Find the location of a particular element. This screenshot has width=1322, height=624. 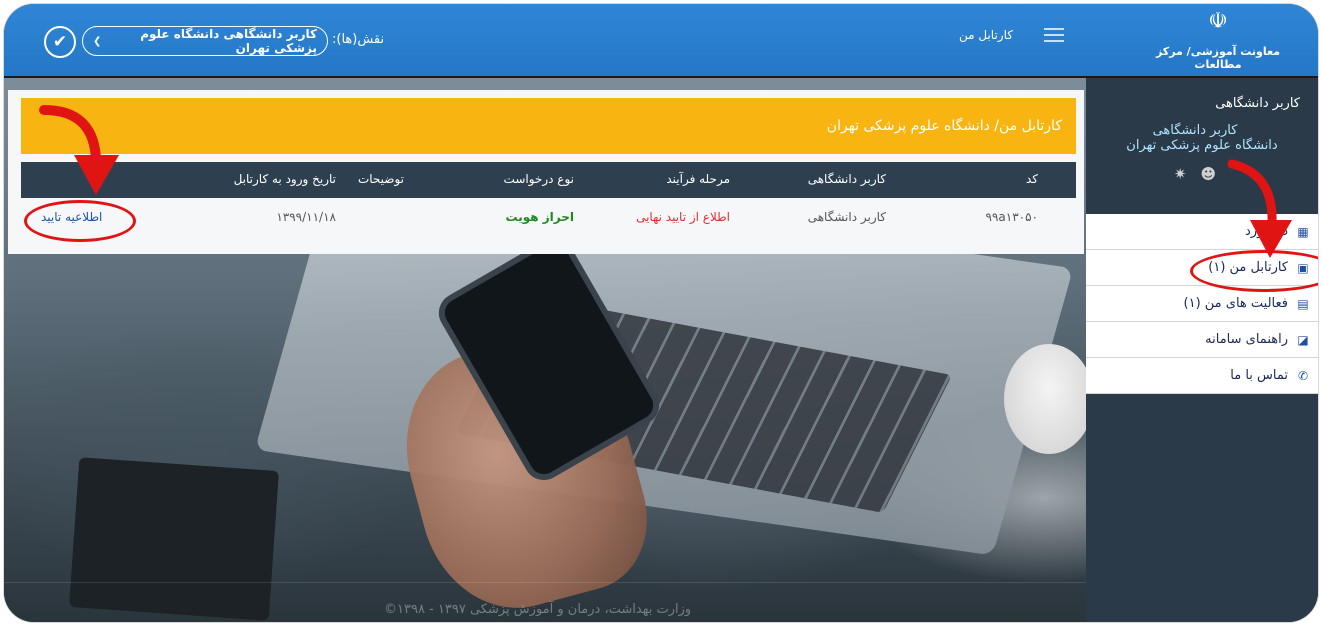

ministry-logo: ☫ معاونت آموزشی/ مرکز مطالعات is located at coordinates (1218, 40).